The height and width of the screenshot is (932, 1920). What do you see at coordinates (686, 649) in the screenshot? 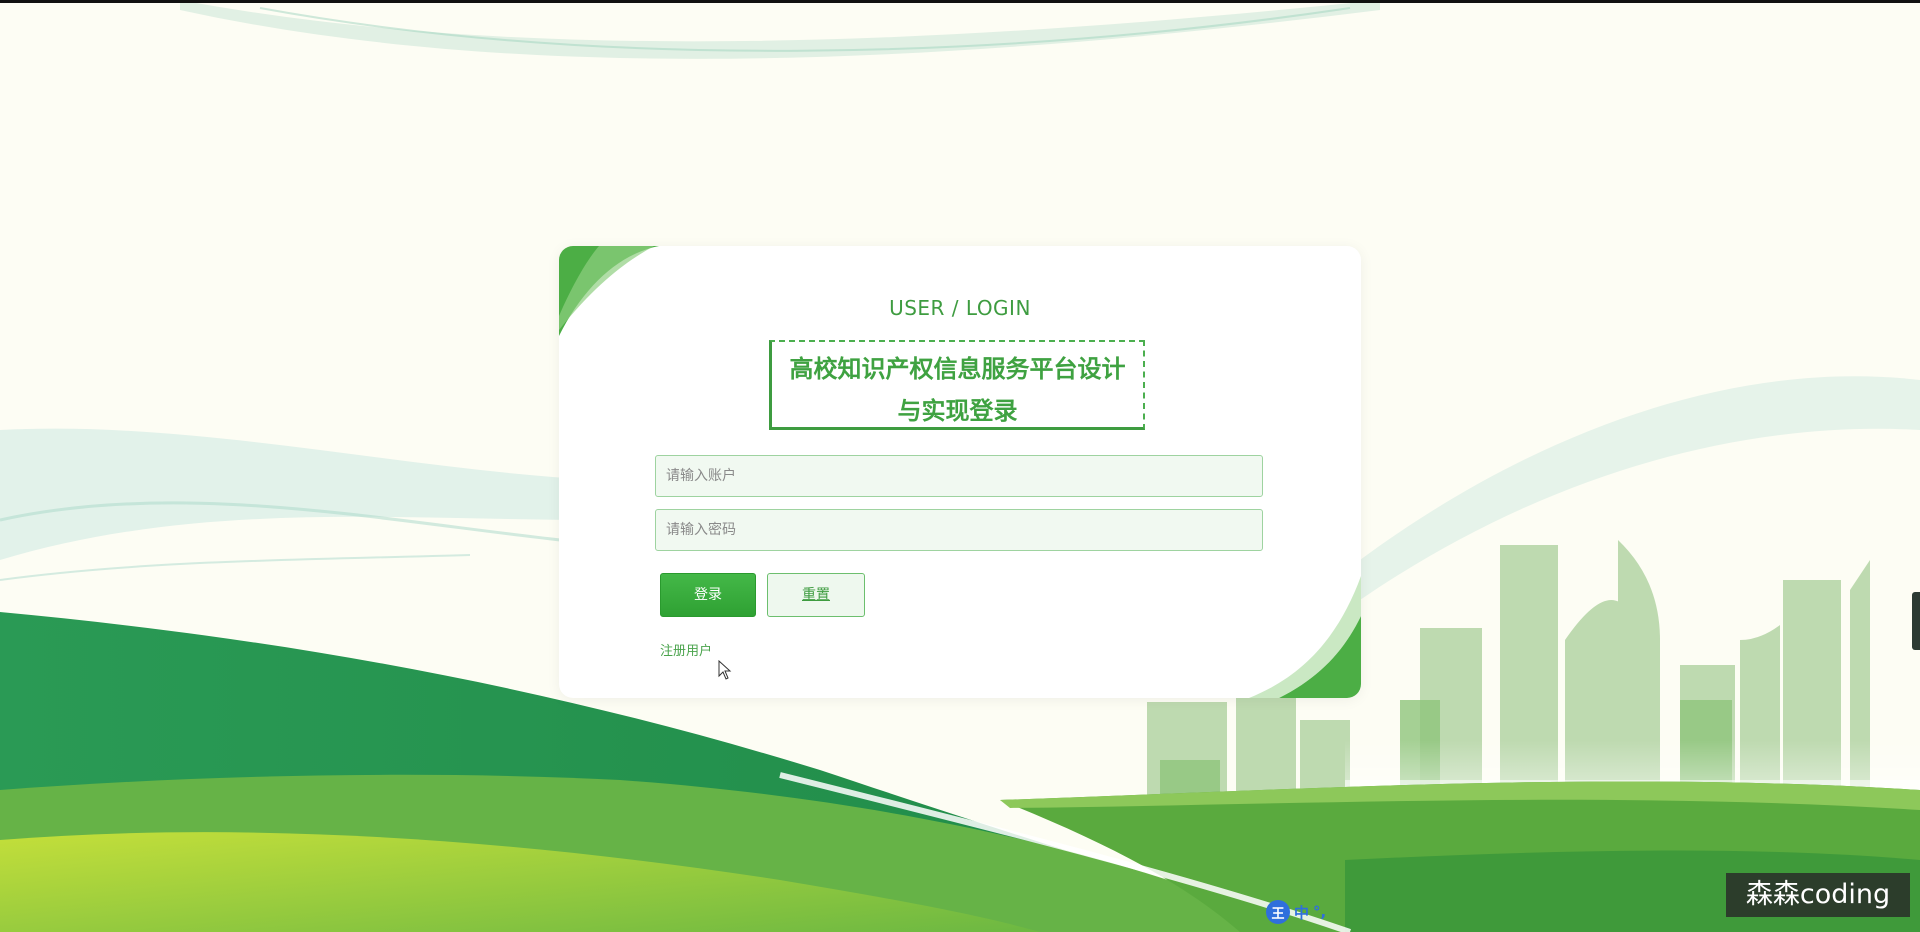
I see `register-link: 注册用户` at bounding box center [686, 649].